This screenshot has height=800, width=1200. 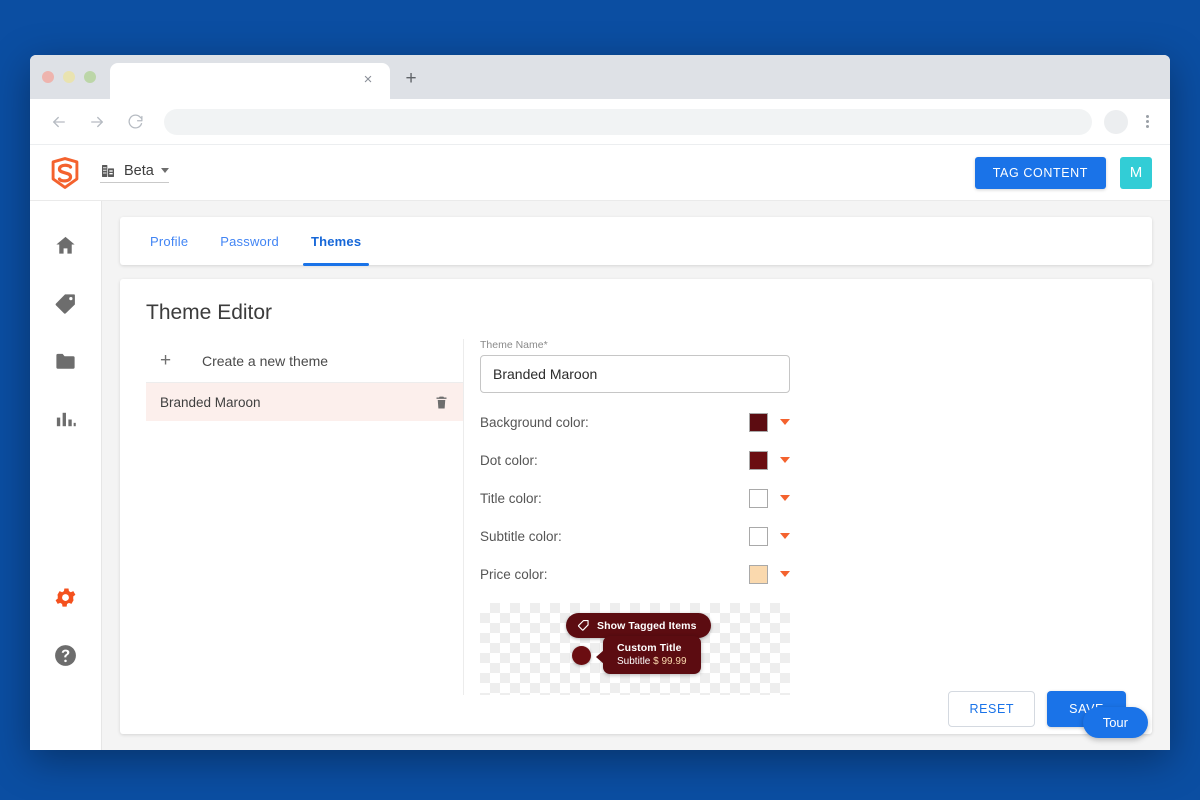 What do you see at coordinates (210, 402) in the screenshot?
I see `theme-name-label: Branded Maroon` at bounding box center [210, 402].